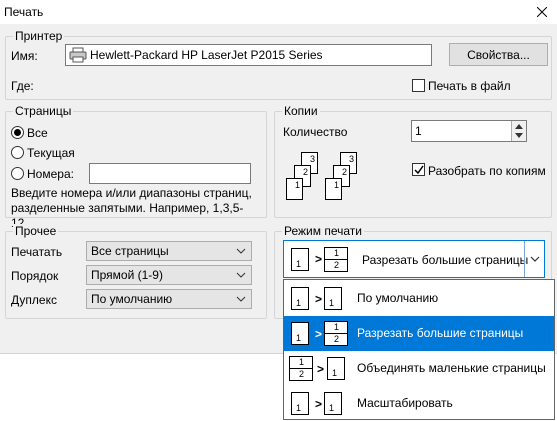  Describe the element at coordinates (519, 126) in the screenshot. I see `spin-up-icon` at that location.